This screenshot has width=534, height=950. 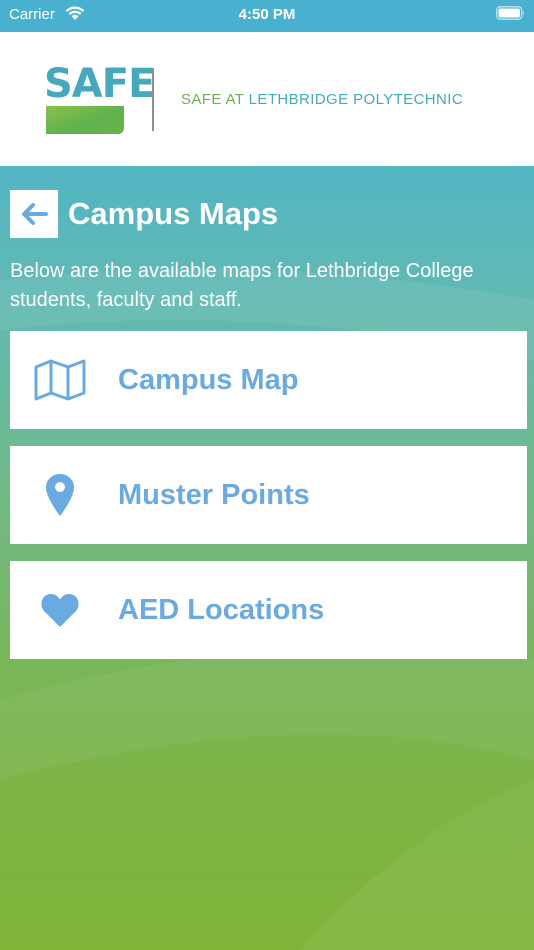 I want to click on app-header: SAFE SAFE AT LETHBRIDGE POLYTECHNIC, so click(x=267, y=99).